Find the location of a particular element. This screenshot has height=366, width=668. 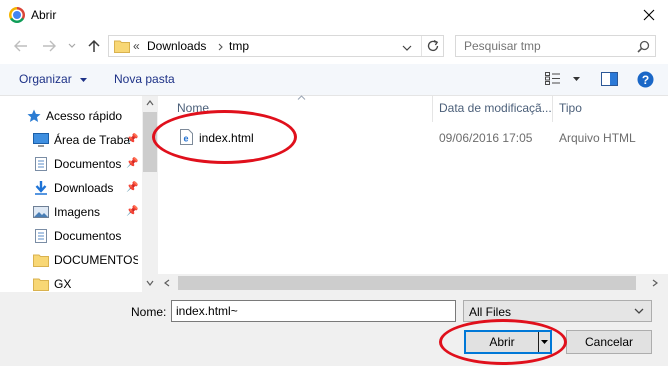

close-button is located at coordinates (649, 15).